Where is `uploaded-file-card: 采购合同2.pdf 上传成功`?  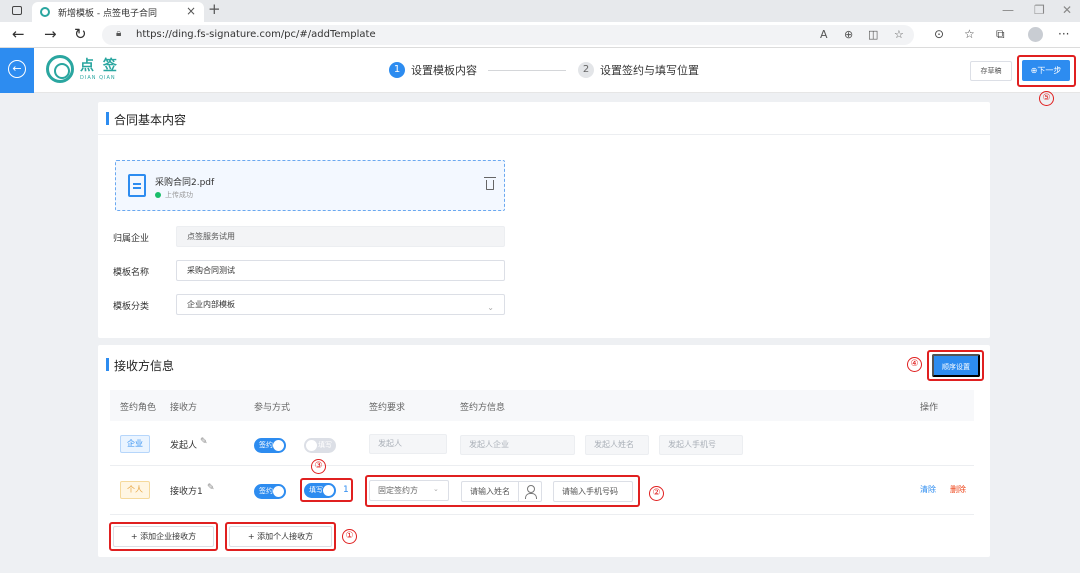 uploaded-file-card: 采购合同2.pdf 上传成功 is located at coordinates (310, 185).